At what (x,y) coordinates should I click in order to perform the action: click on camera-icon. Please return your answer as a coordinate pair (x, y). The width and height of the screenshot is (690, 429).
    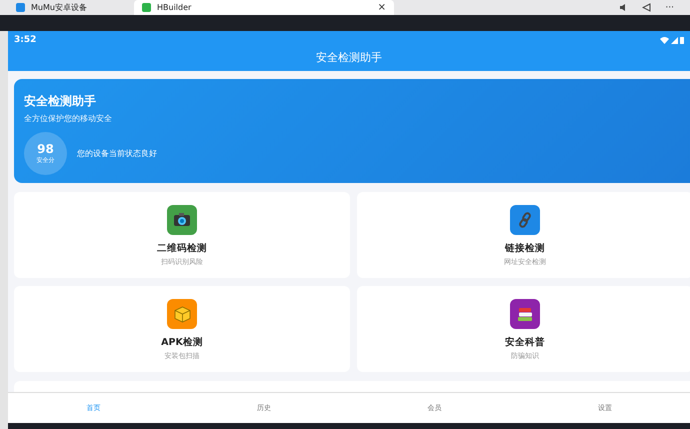
    Looking at the image, I should click on (182, 220).